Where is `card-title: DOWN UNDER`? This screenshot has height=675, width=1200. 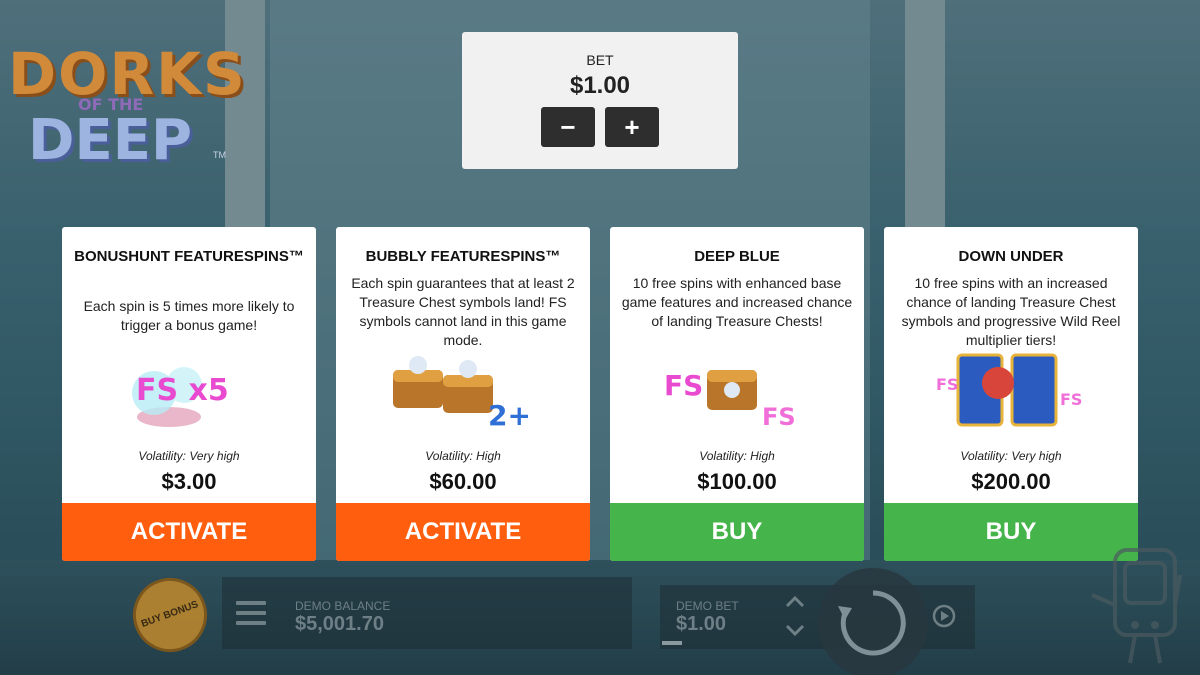
card-title: DOWN UNDER is located at coordinates (1011, 256).